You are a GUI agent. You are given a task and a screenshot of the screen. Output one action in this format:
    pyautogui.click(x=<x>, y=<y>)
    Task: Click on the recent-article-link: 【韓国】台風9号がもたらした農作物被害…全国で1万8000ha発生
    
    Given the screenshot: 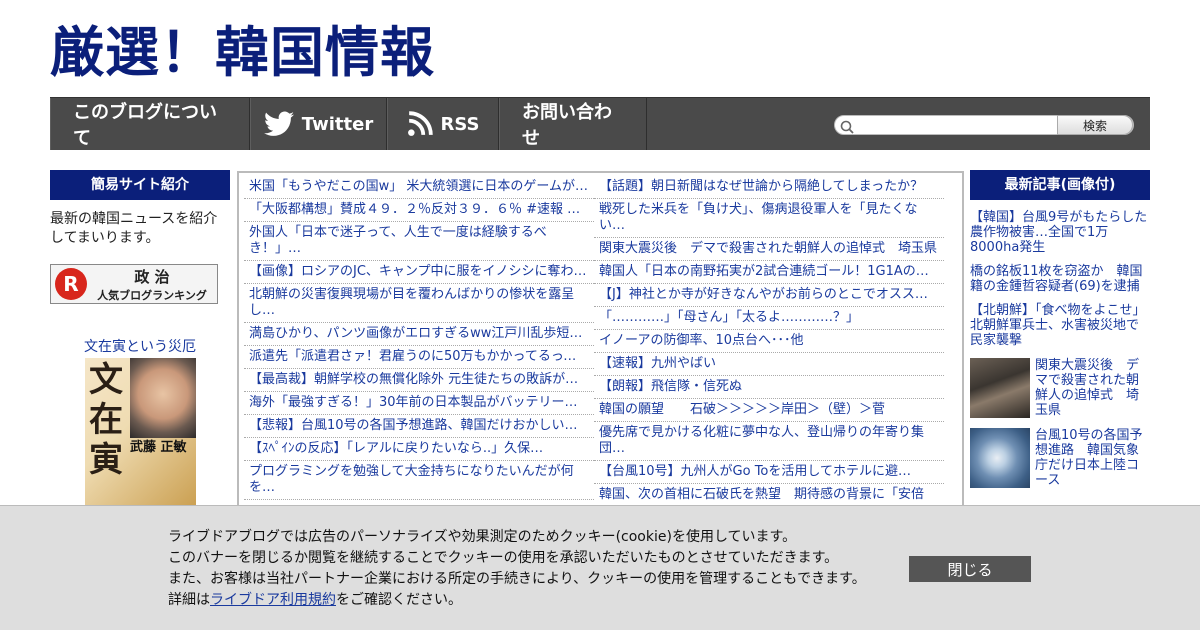 What is the action you would take?
    pyautogui.click(x=1060, y=232)
    